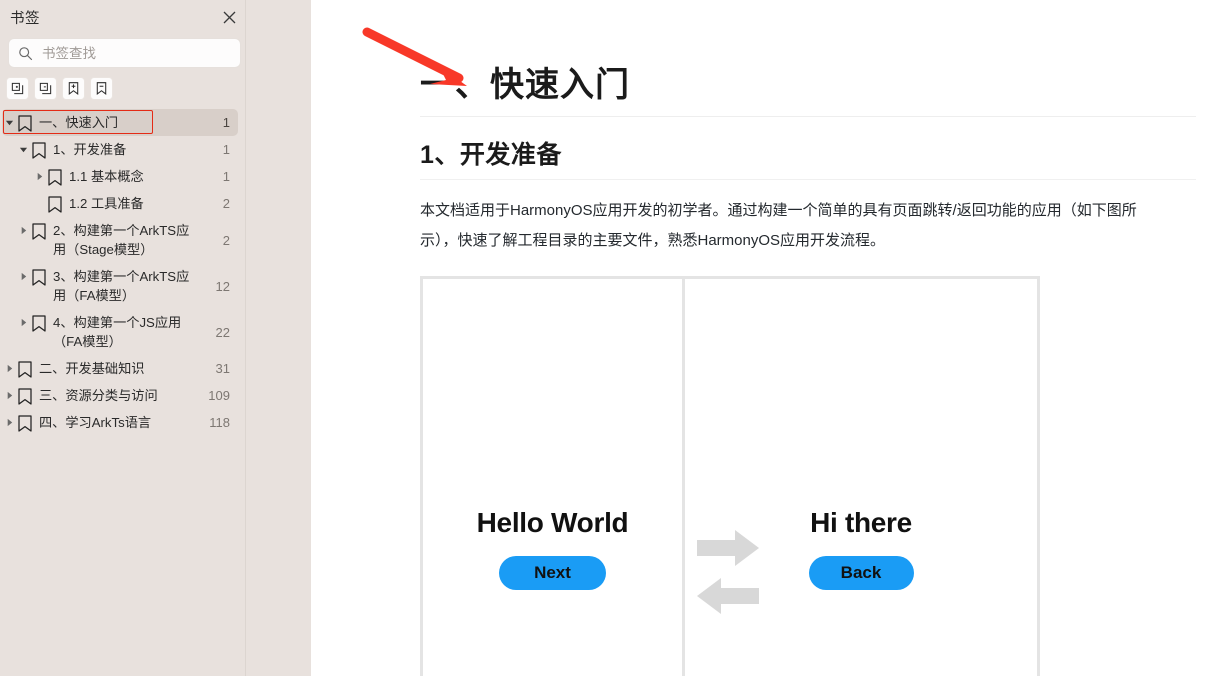 This screenshot has height=676, width=1231. Describe the element at coordinates (808, 58) in the screenshot. I see `page-title: 一、快速入门` at that location.